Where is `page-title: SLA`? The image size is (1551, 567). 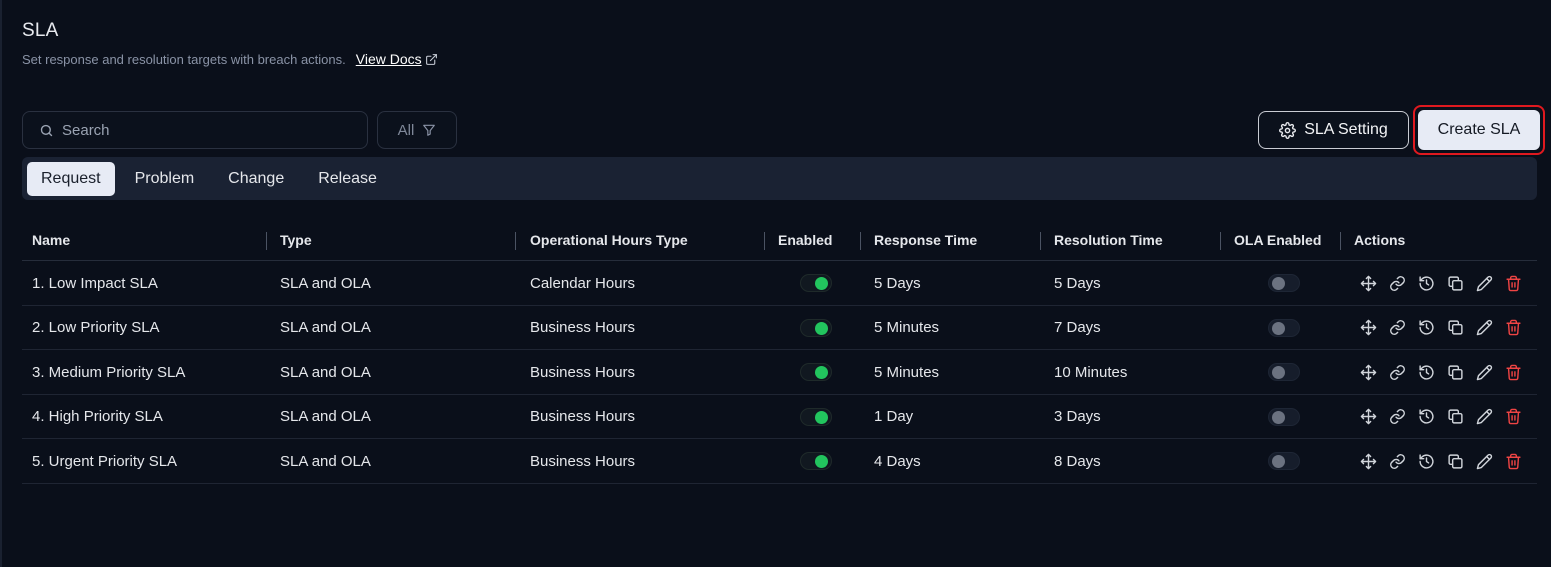
page-title: SLA is located at coordinates (40, 30).